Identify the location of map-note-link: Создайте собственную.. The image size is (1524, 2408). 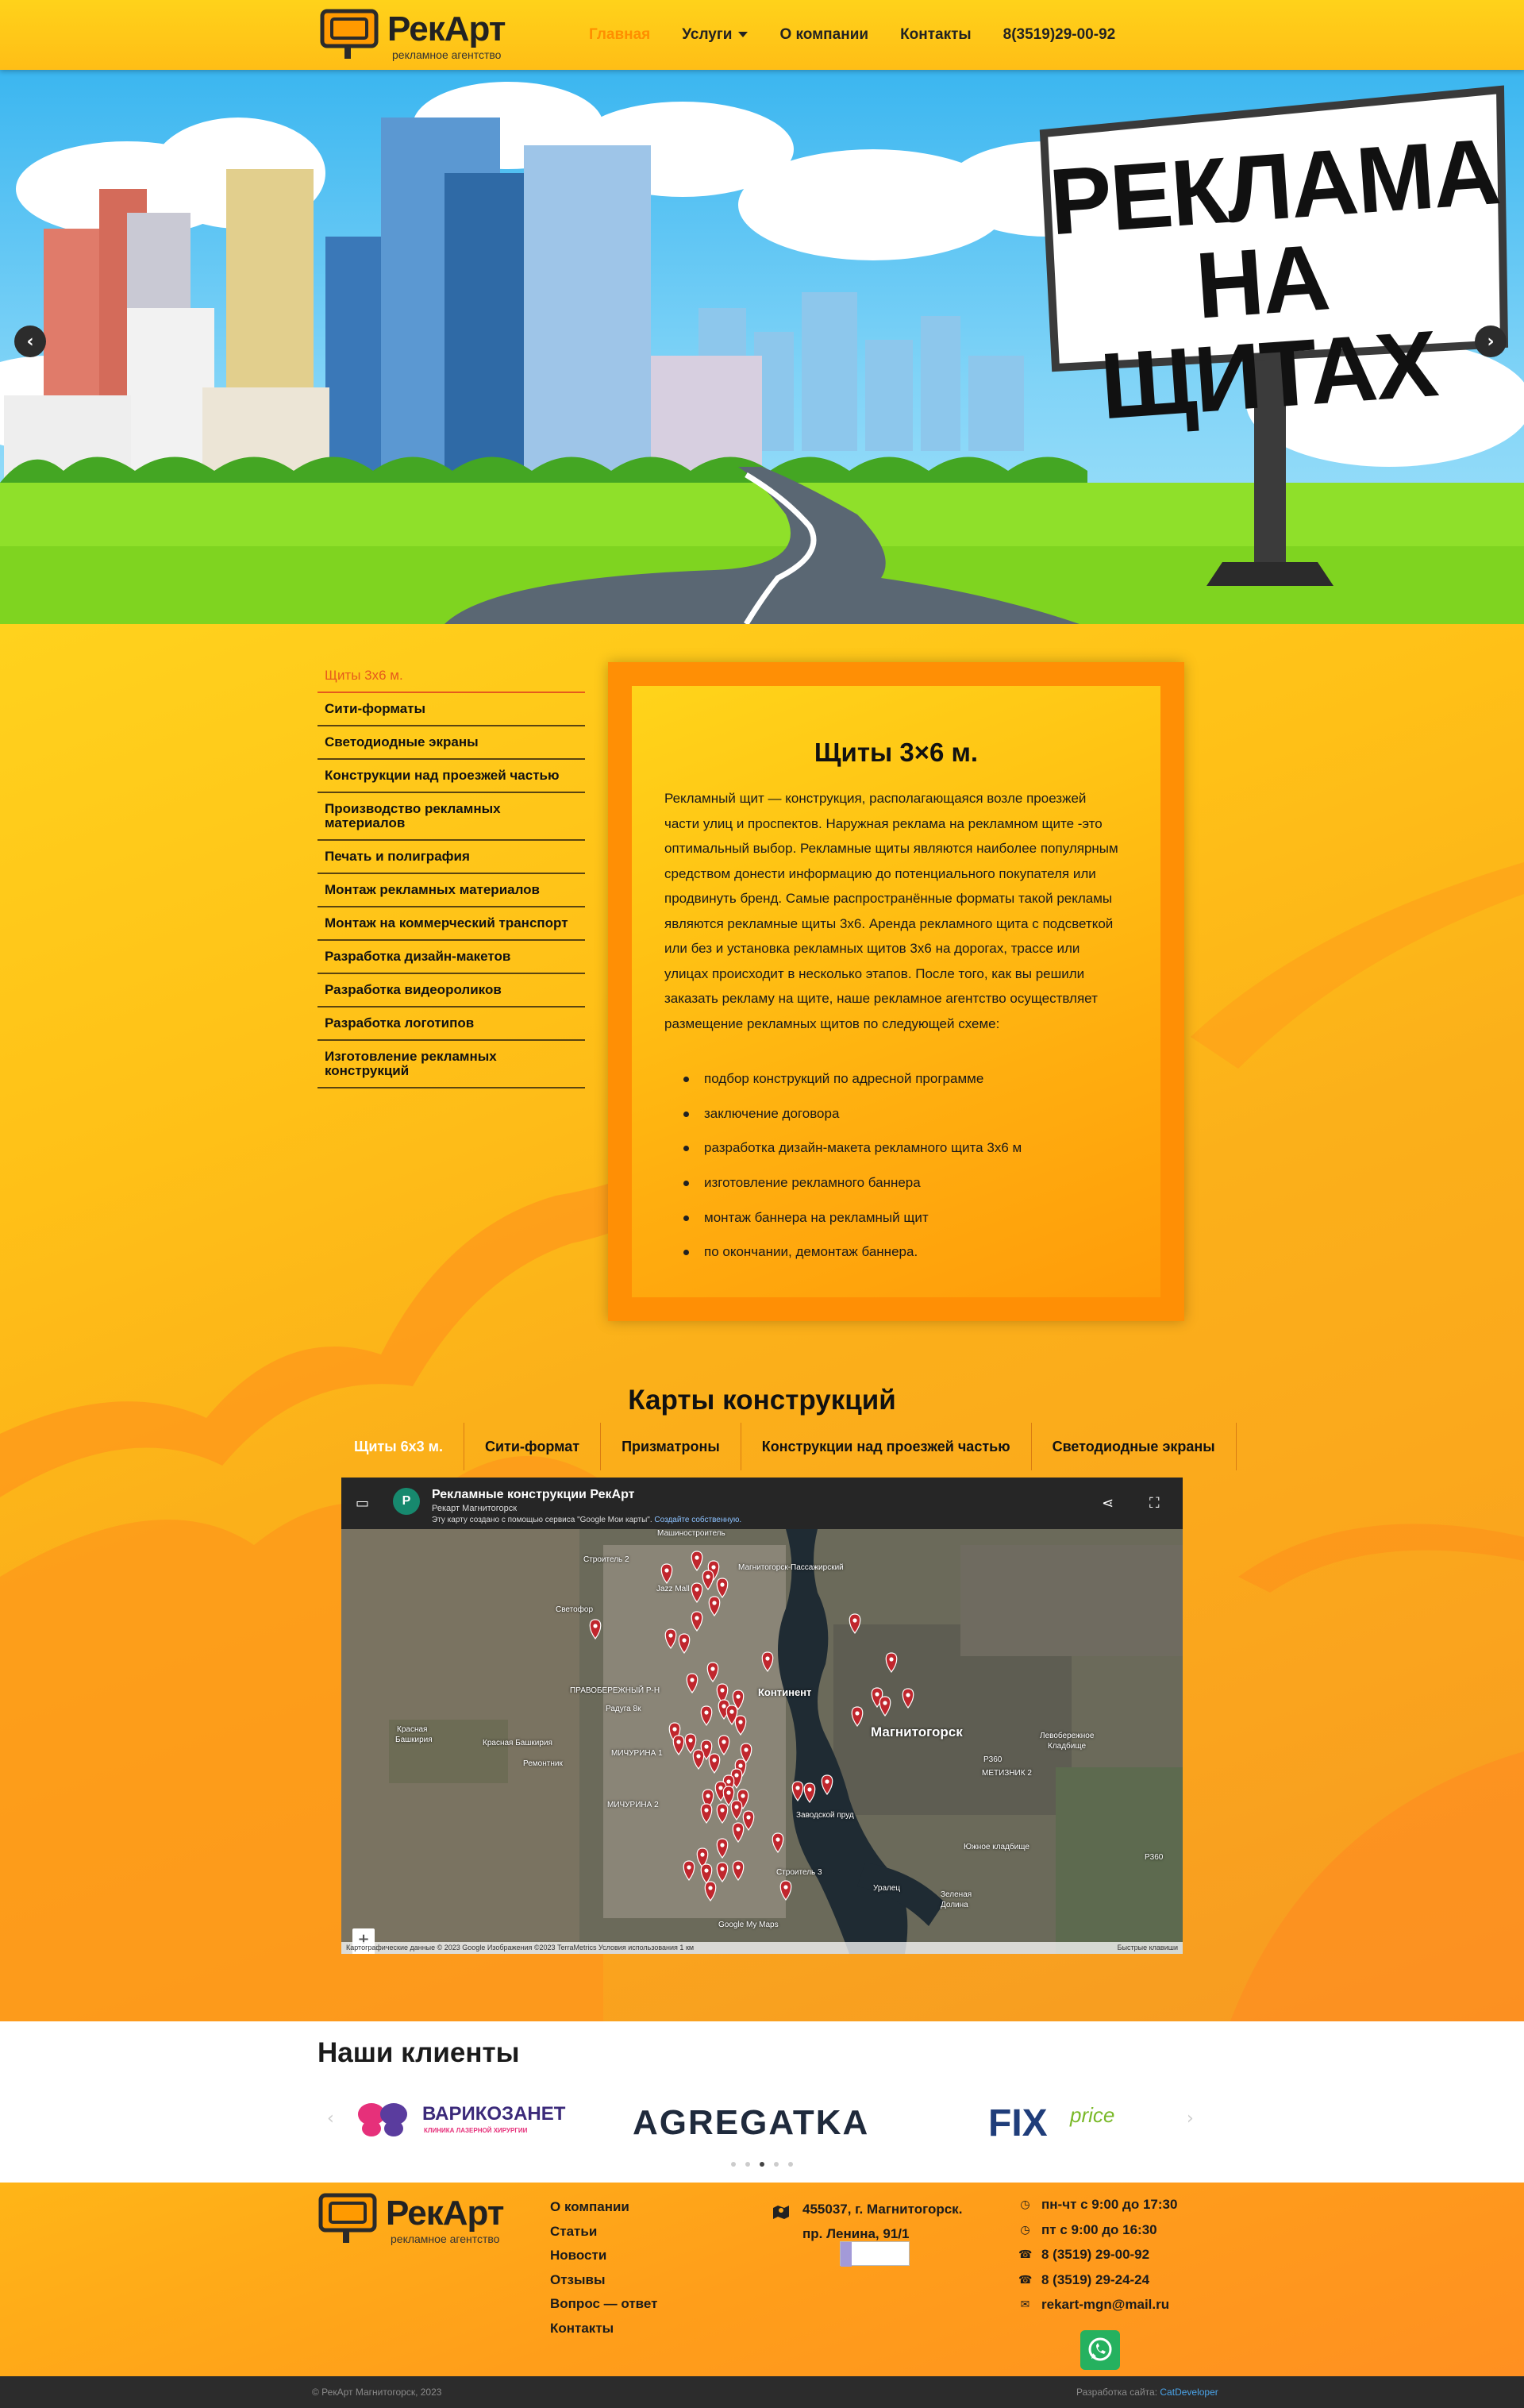
(697, 1520).